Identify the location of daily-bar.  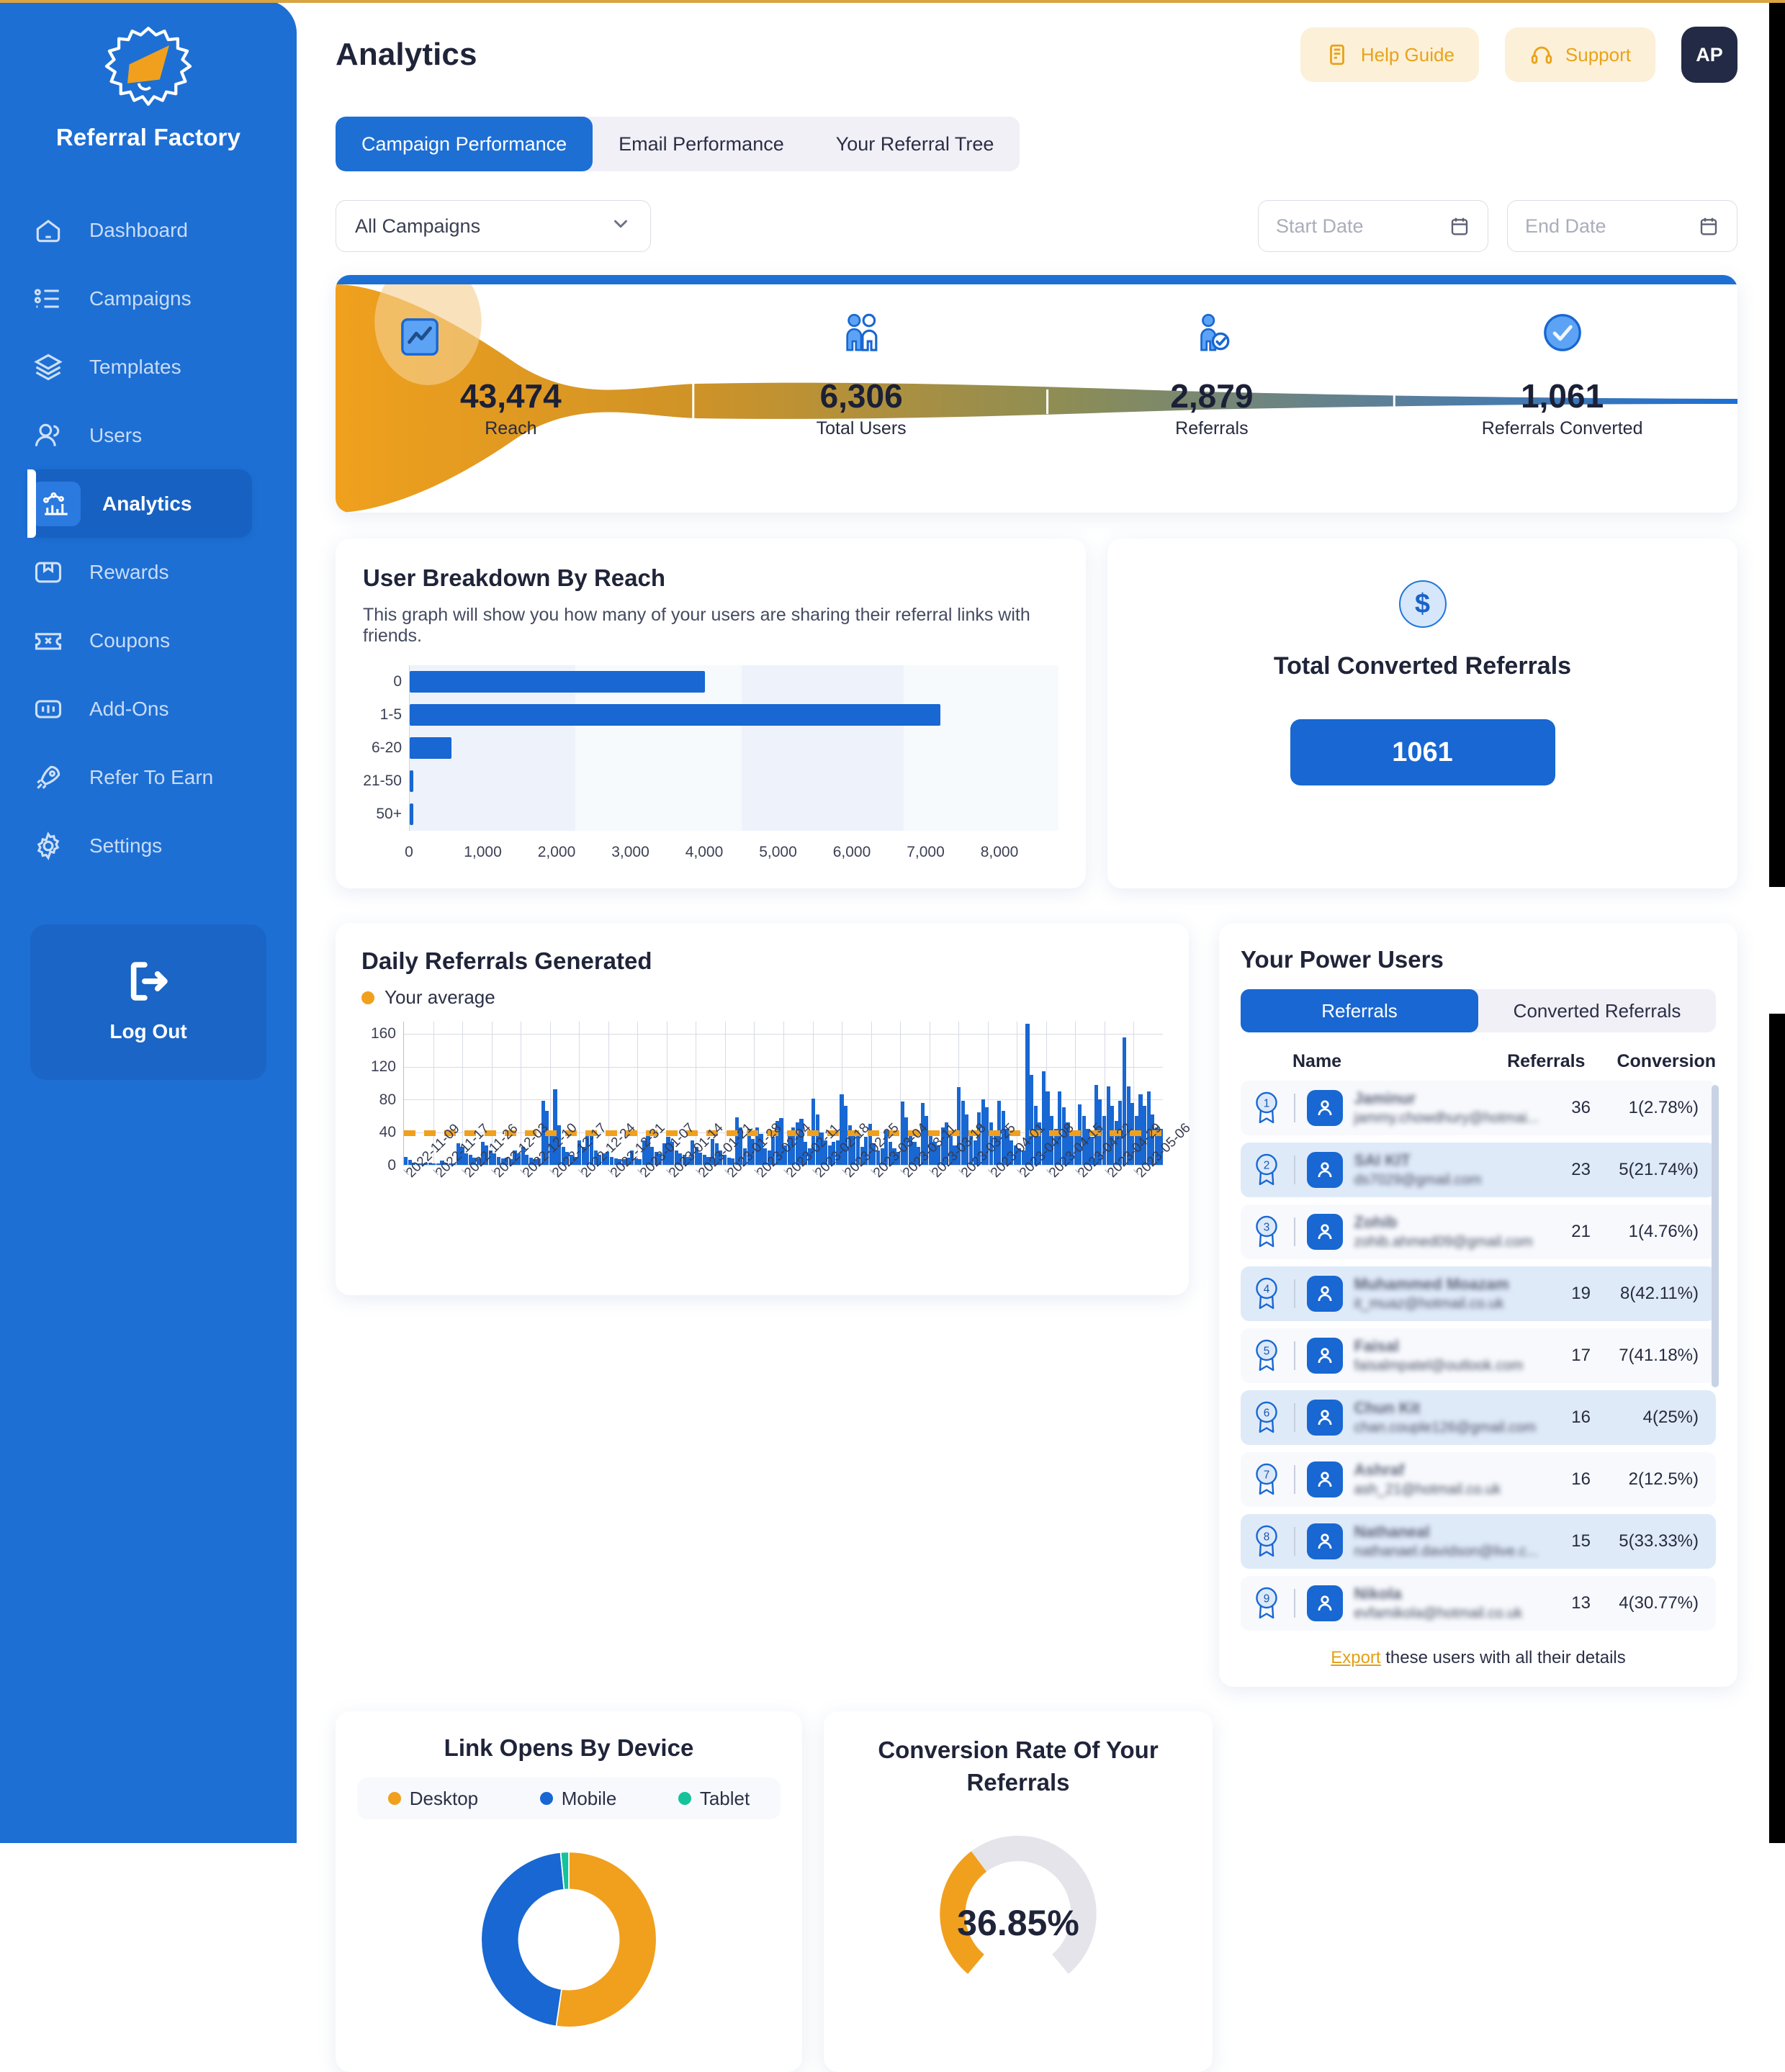
(406, 1160).